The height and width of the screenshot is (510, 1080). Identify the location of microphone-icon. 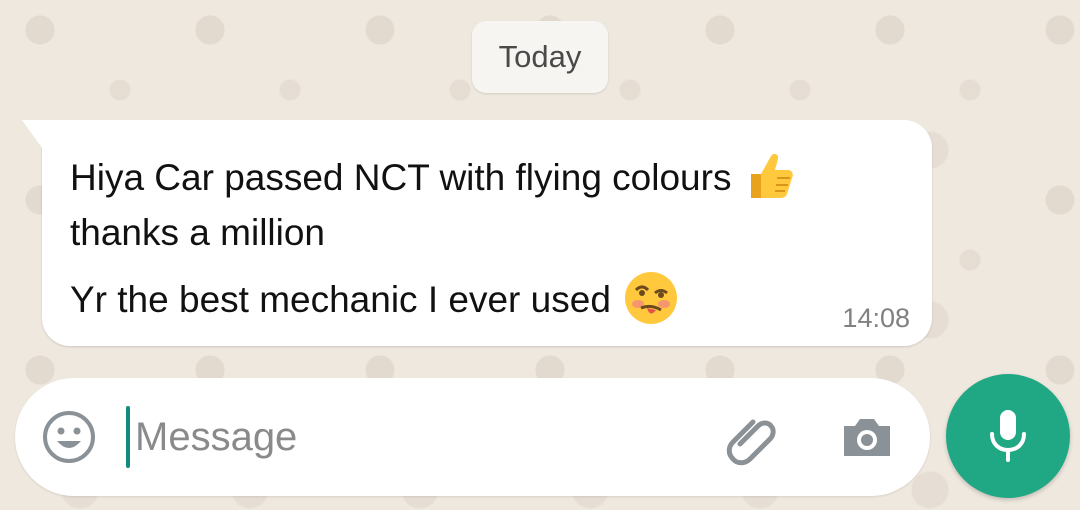
(1008, 436).